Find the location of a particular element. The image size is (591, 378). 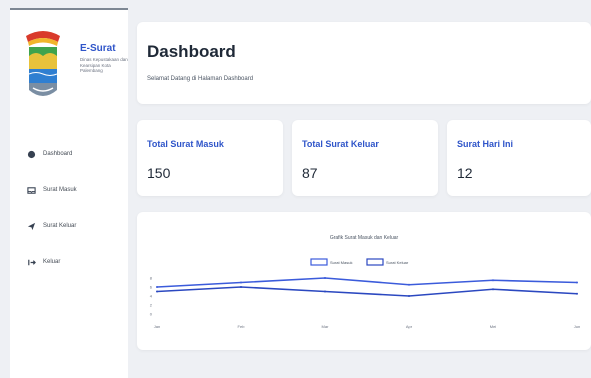

legend-label: Surat Keluar is located at coordinates (397, 262).